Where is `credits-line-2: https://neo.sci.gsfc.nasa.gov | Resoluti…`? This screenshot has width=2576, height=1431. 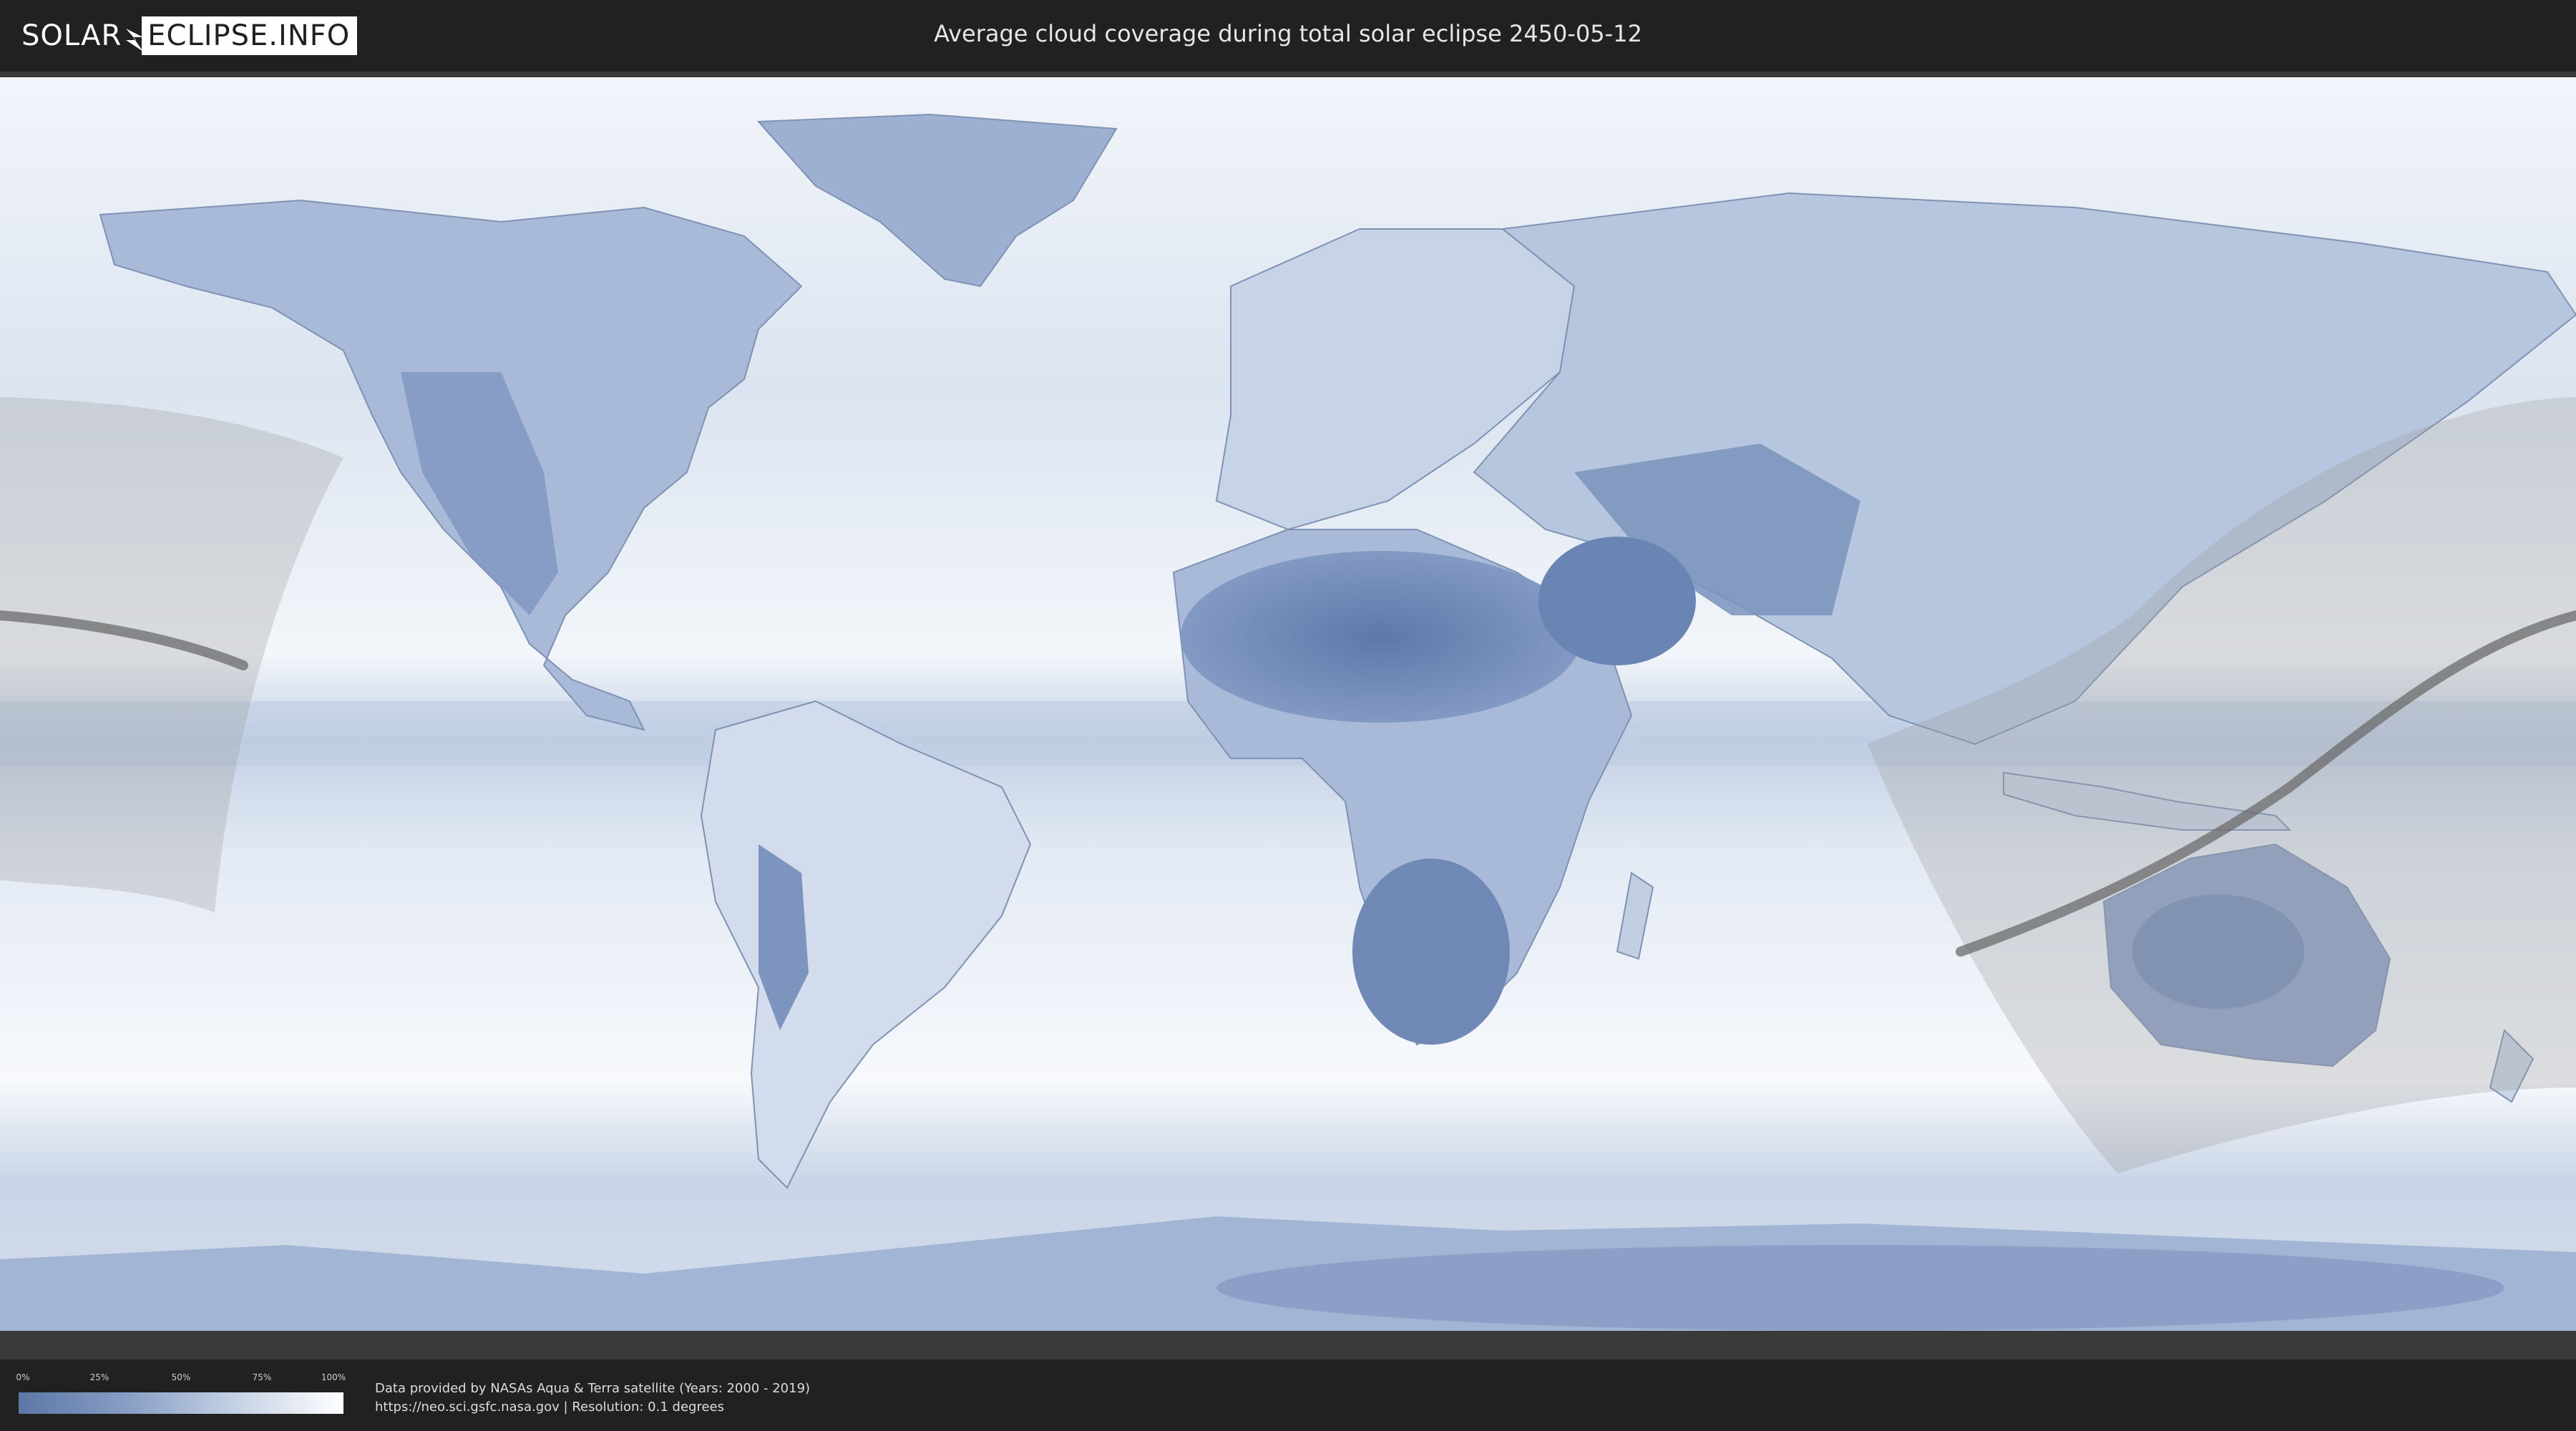
credits-line-2: https://neo.sci.gsfc.nasa.gov | Resoluti… is located at coordinates (592, 1407).